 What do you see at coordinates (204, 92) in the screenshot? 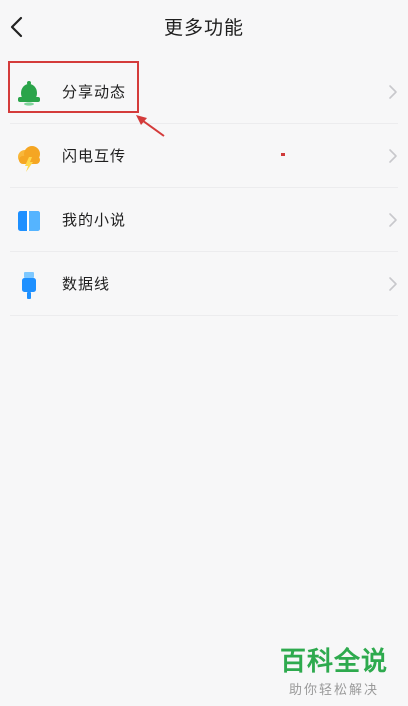
I see `menu-item-share-moments: 分享动态` at bounding box center [204, 92].